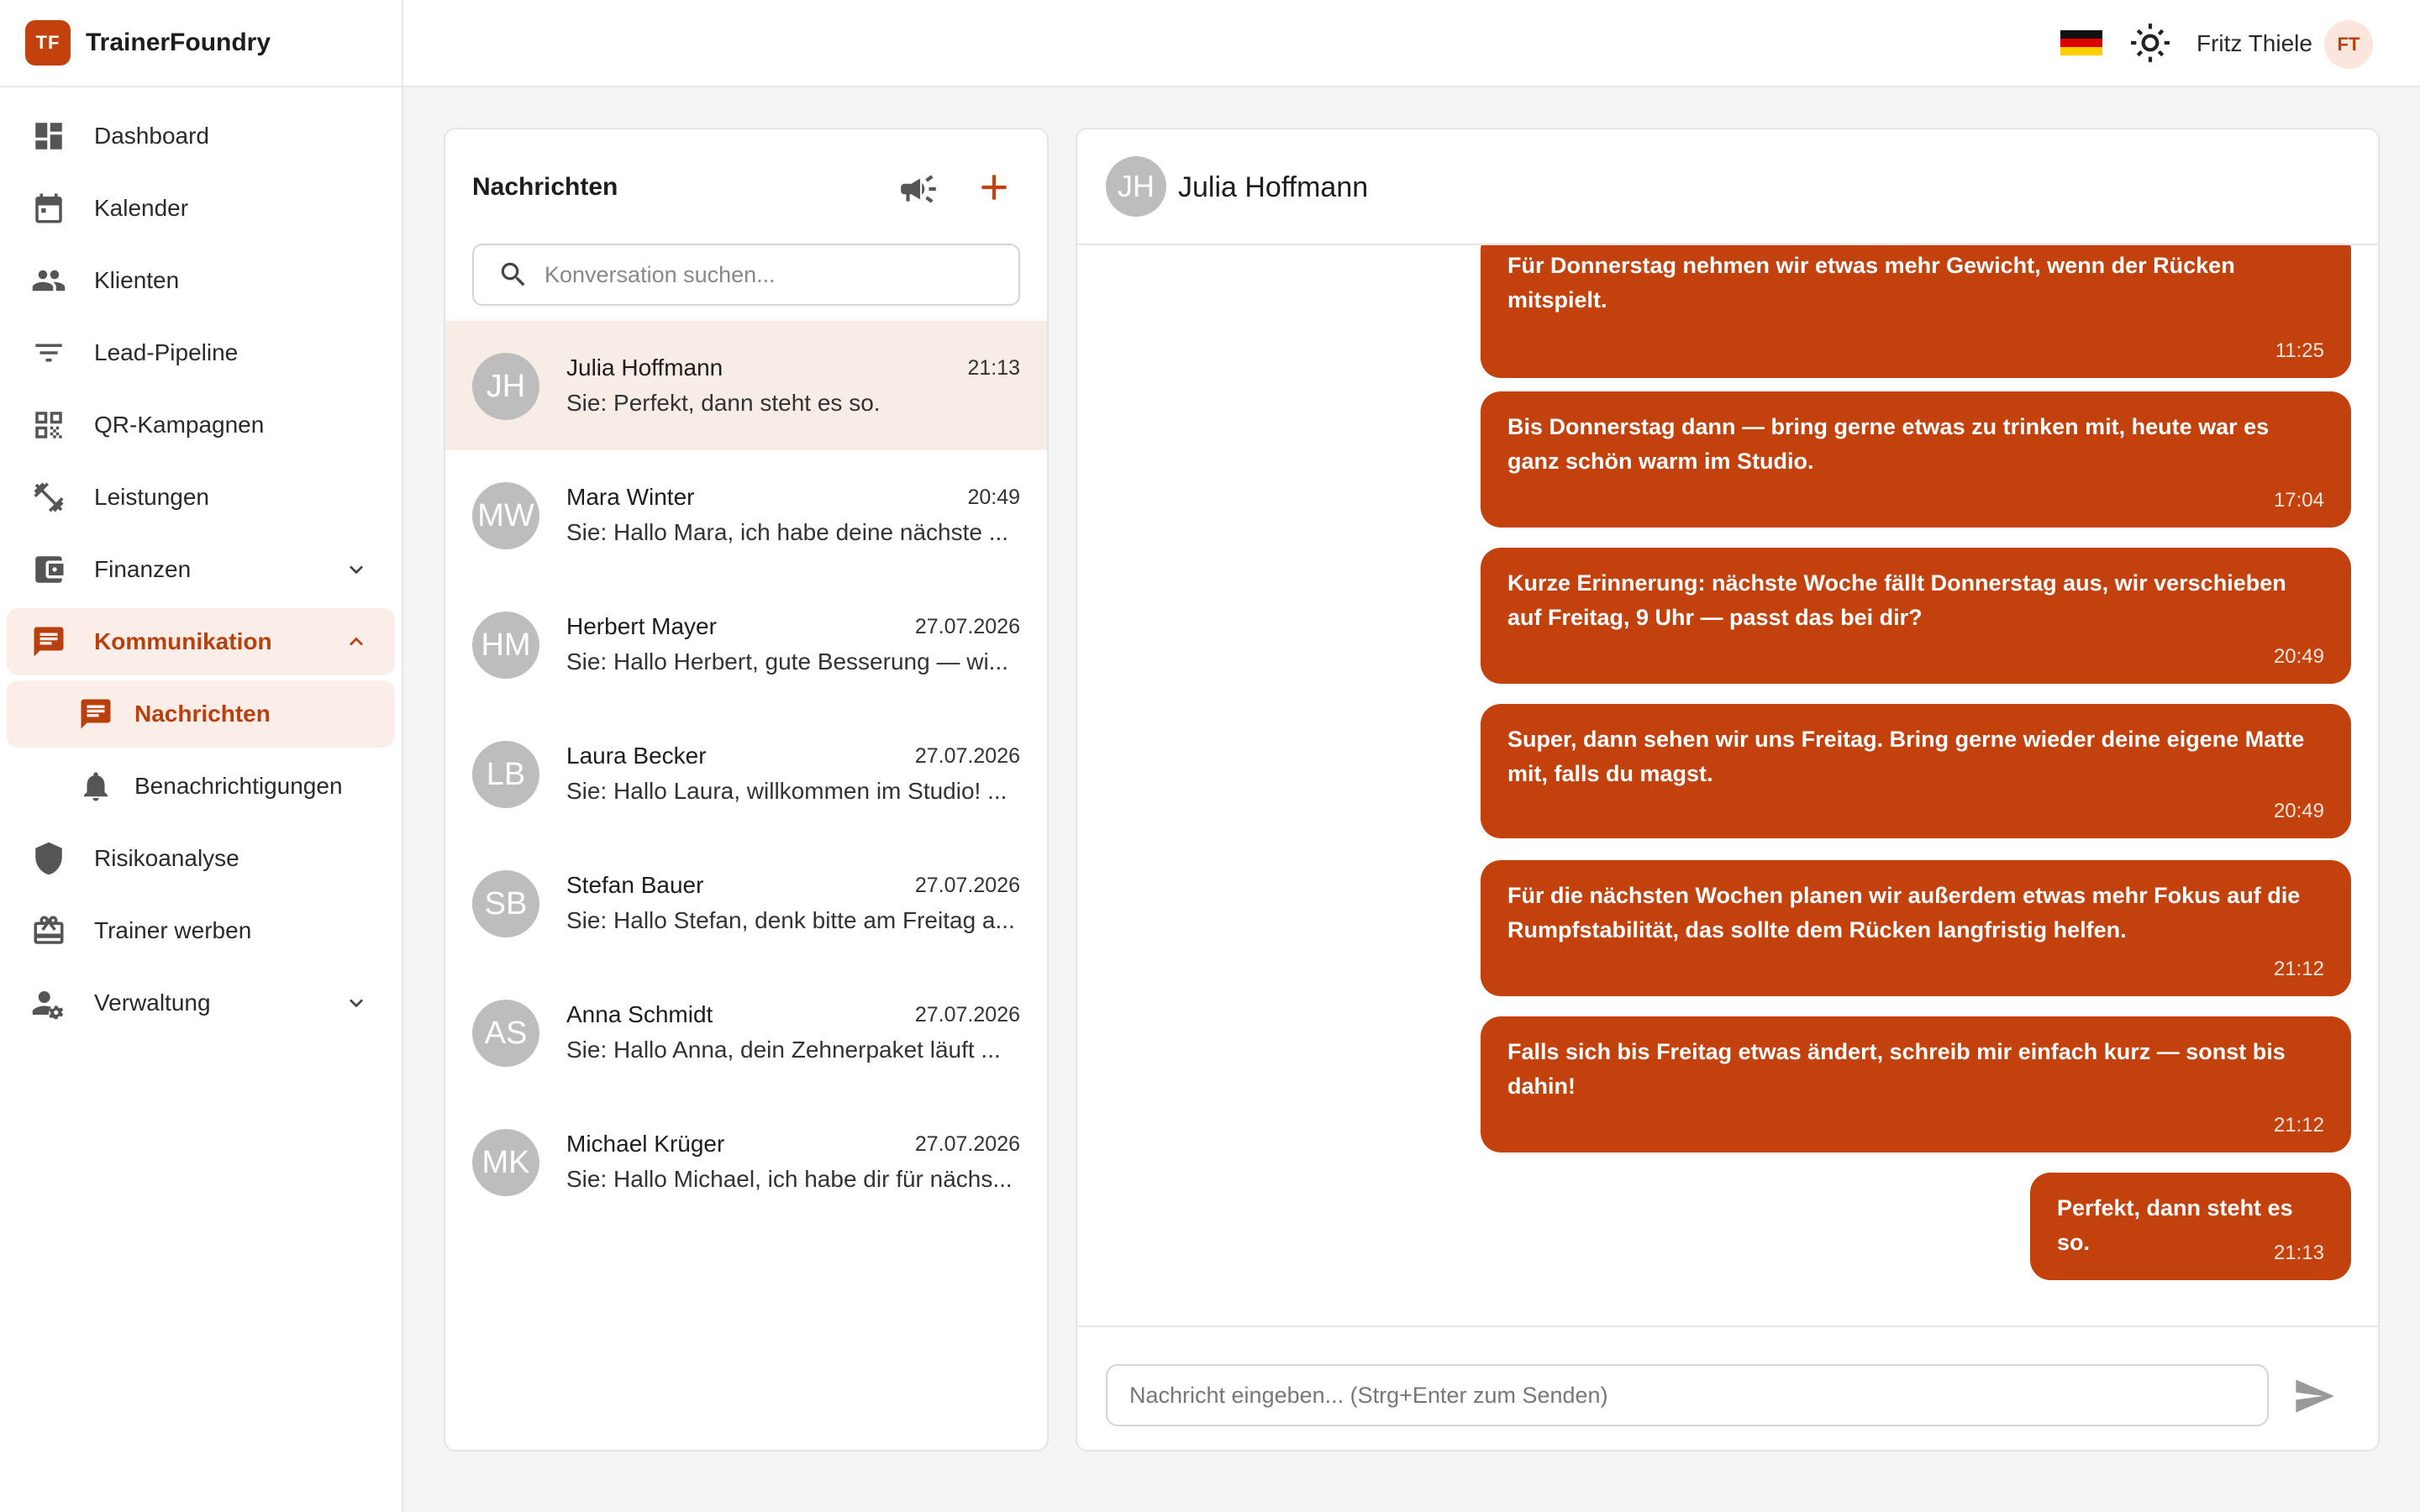 This screenshot has height=1512, width=2420. What do you see at coordinates (723, 403) in the screenshot?
I see `conversation-preview: Sie: Perfekt, dann steht es so.` at bounding box center [723, 403].